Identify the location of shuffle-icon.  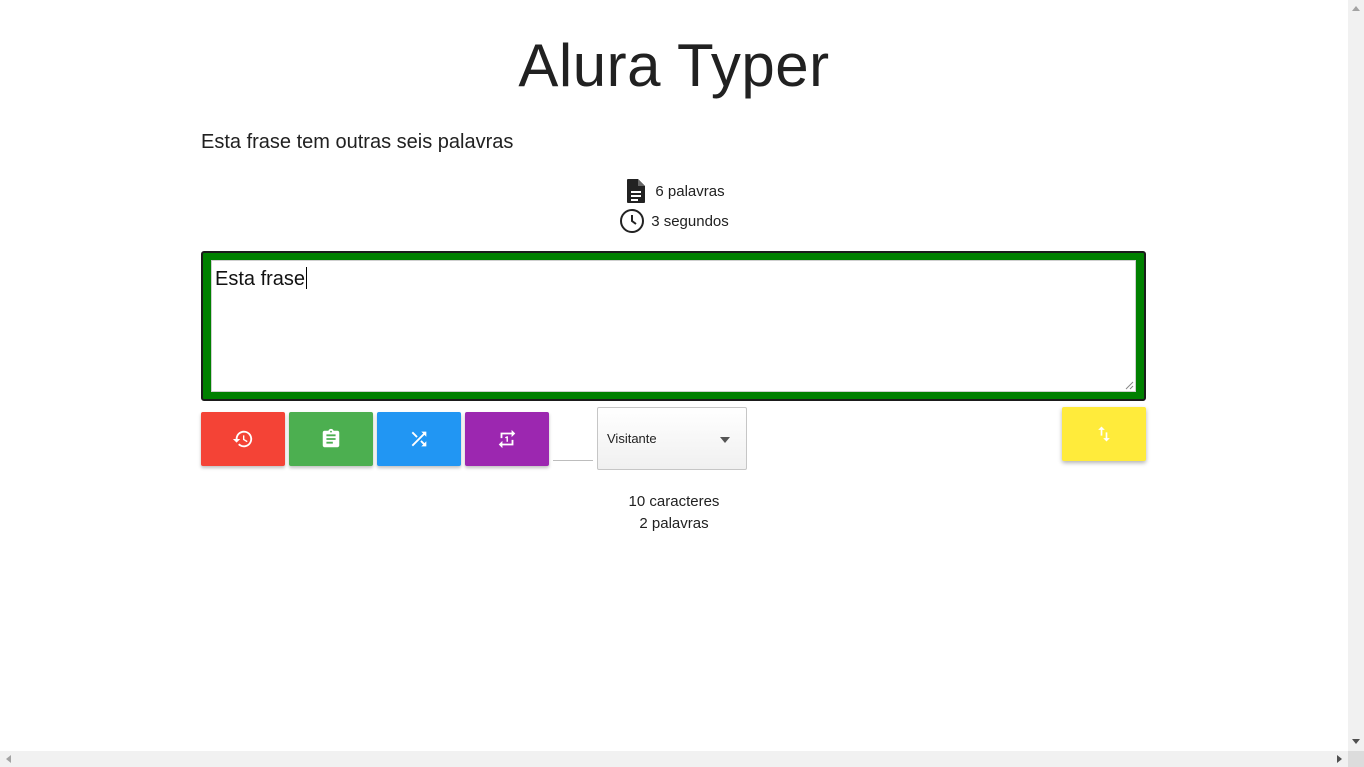
(419, 439).